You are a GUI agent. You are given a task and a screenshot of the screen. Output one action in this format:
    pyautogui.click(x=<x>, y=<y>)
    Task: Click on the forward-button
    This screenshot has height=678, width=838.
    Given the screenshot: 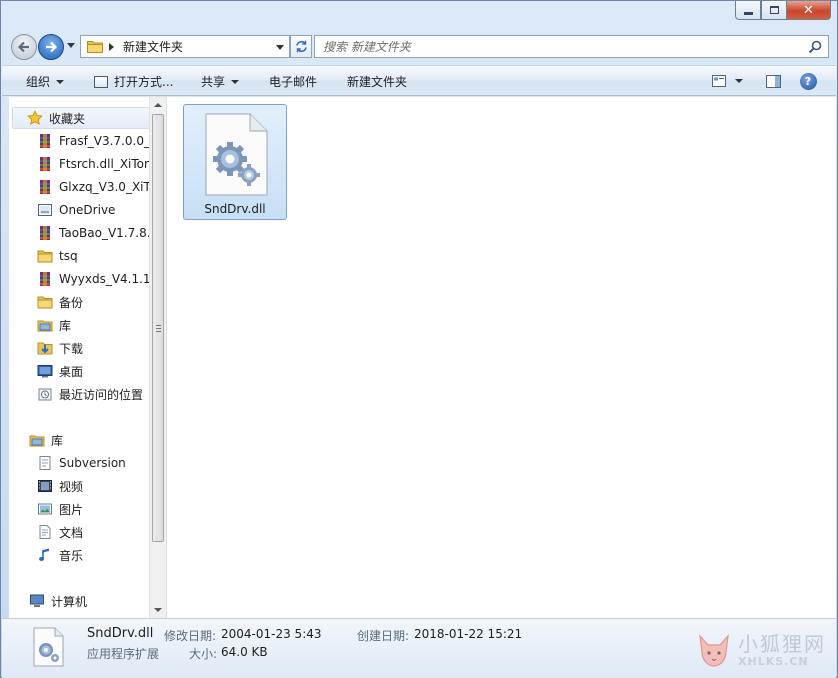 What is the action you would take?
    pyautogui.click(x=51, y=47)
    